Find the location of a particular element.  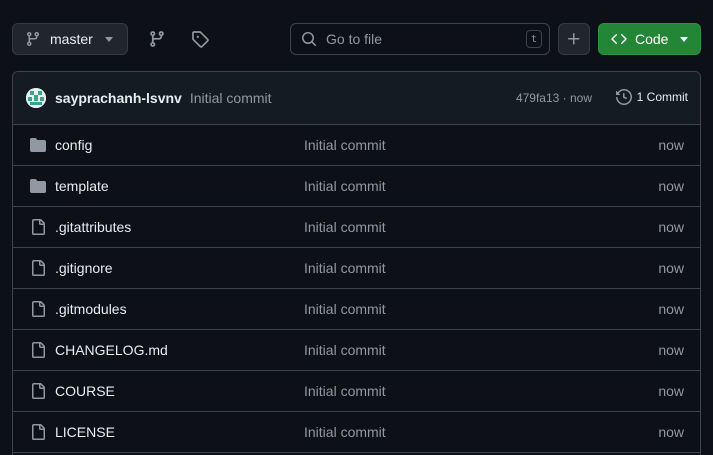

git-branch-icon is located at coordinates (32, 39).